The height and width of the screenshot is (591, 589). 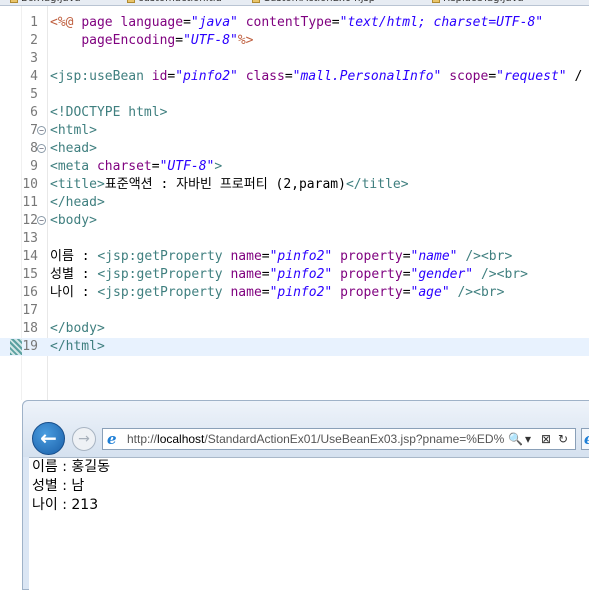 What do you see at coordinates (531, 76) in the screenshot?
I see `code-token: "request"` at bounding box center [531, 76].